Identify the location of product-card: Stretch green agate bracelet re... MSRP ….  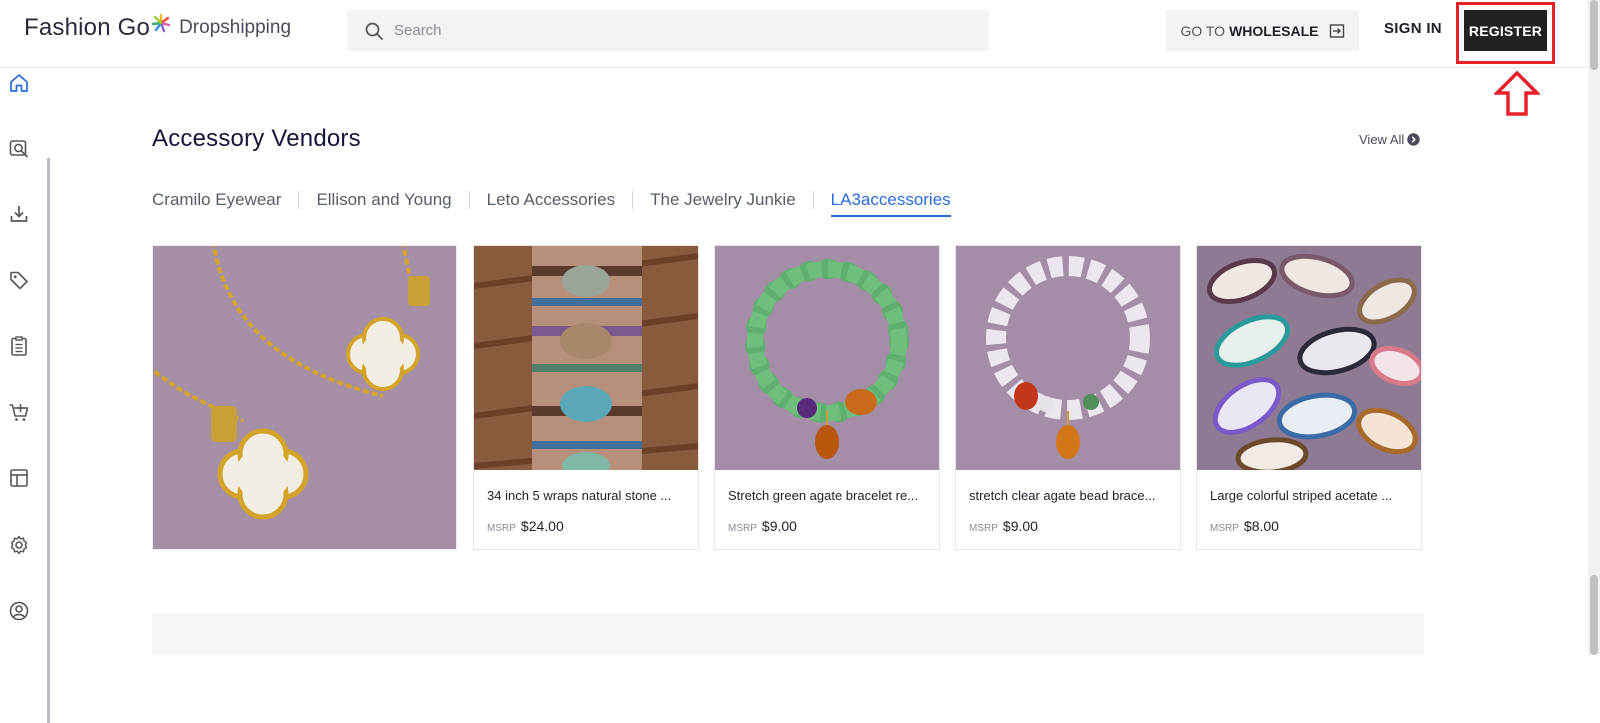
(827, 397).